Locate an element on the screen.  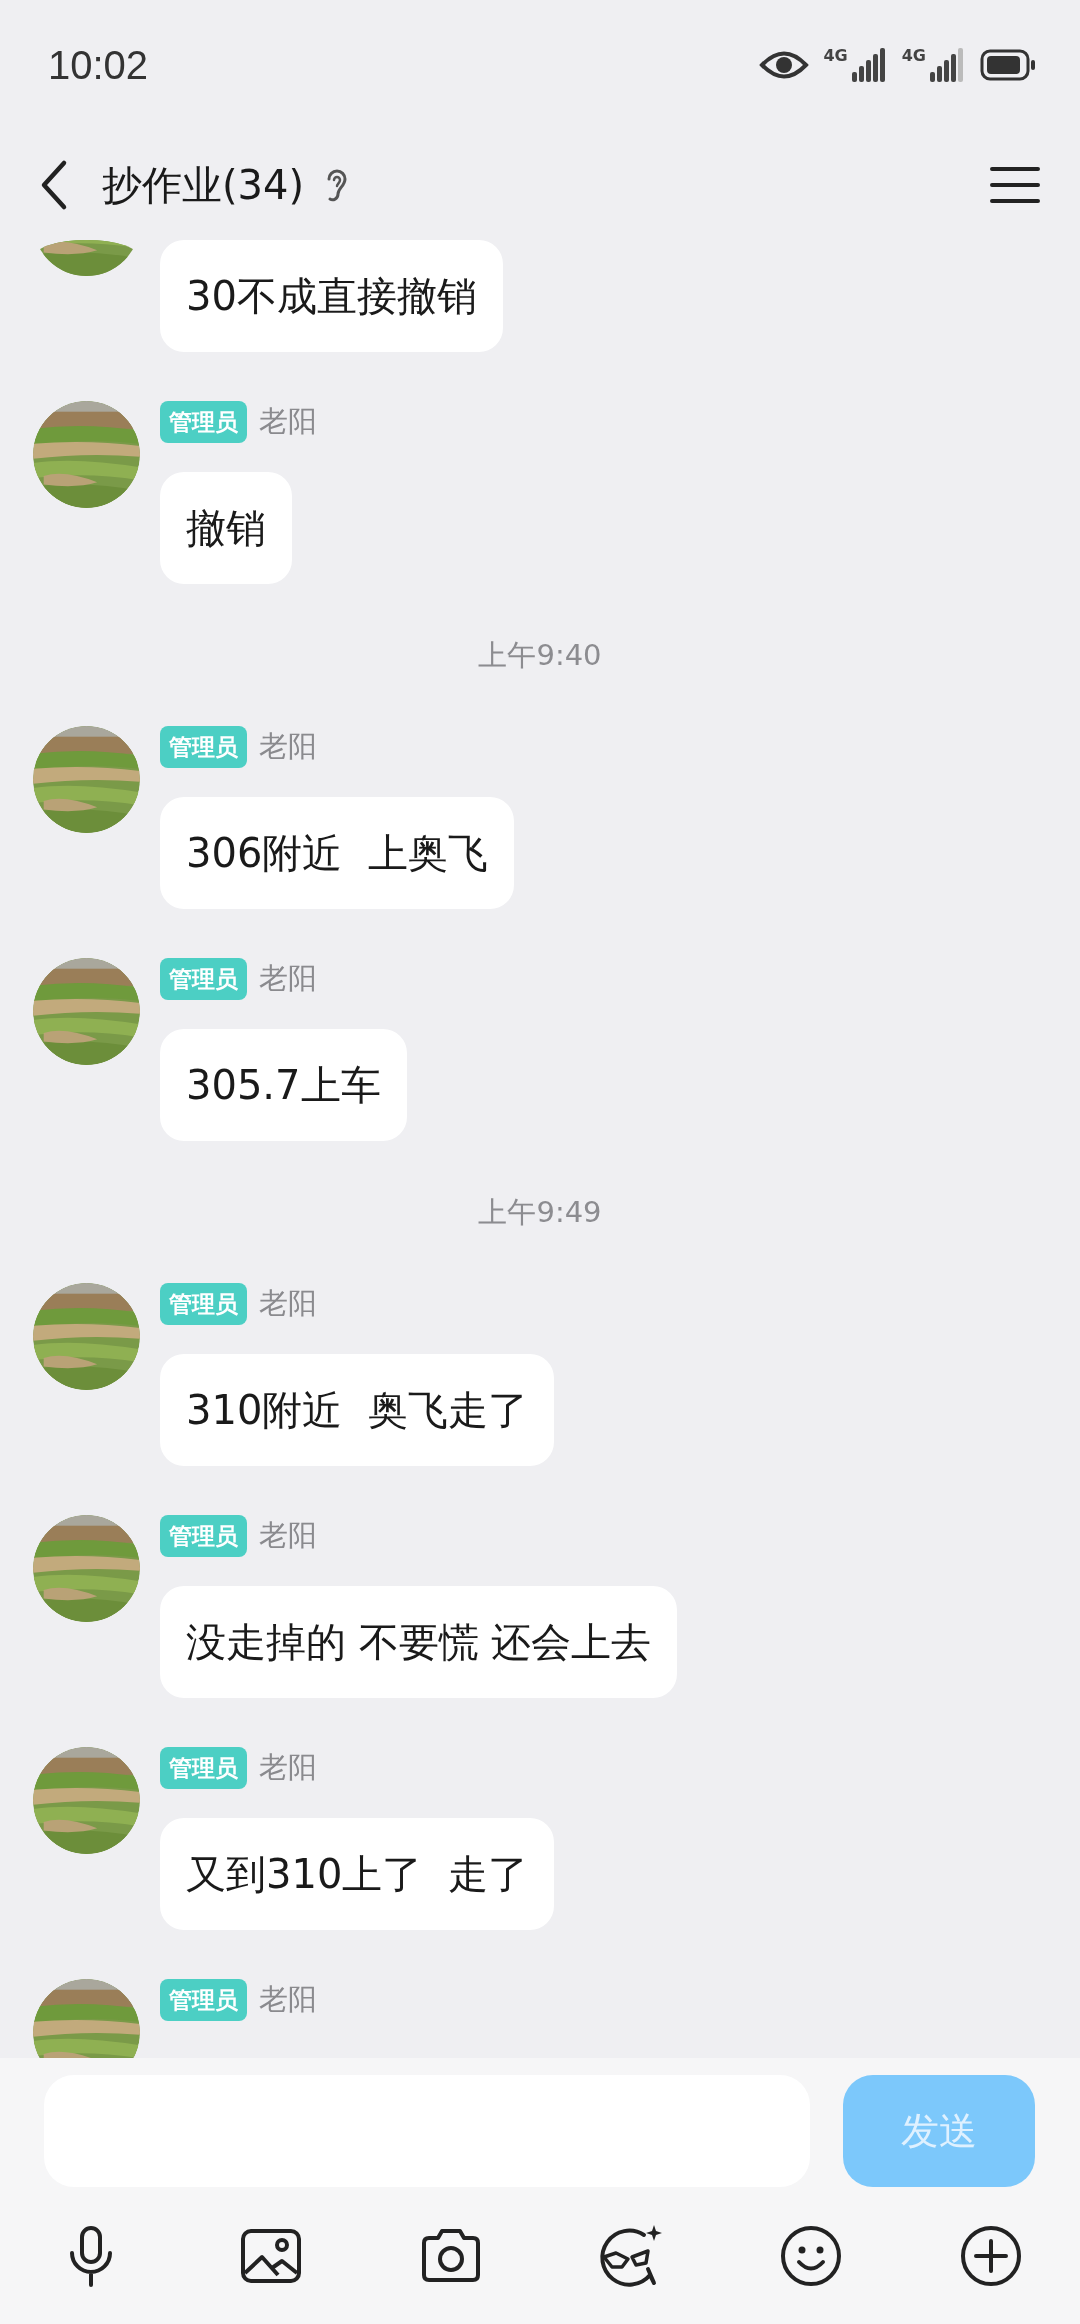
smiley-icon is located at coordinates (811, 2256).